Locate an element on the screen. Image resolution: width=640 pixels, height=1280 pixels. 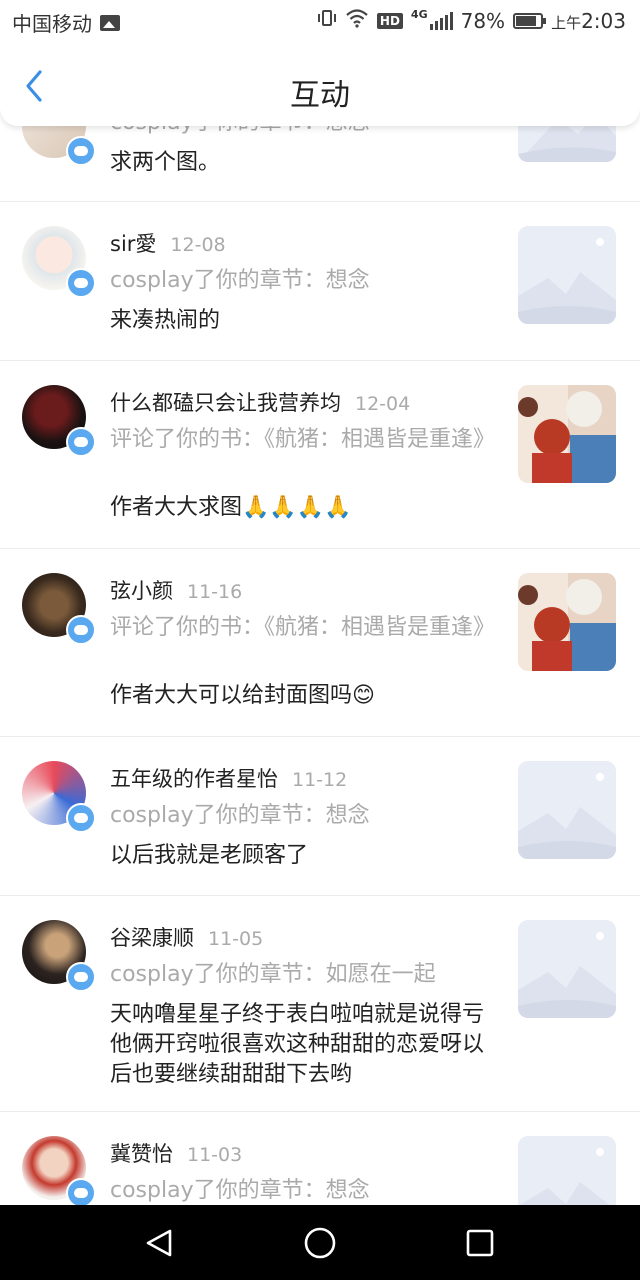
date: 11-05 is located at coordinates (236, 939).